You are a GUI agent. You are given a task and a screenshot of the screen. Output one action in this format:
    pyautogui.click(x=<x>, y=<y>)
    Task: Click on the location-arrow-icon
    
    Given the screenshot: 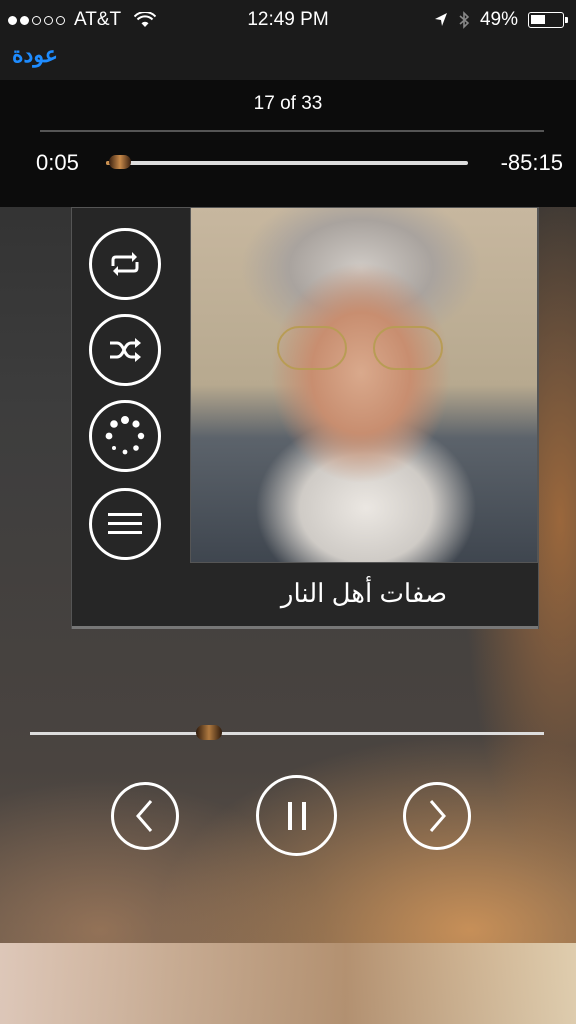 What is the action you would take?
    pyautogui.click(x=440, y=19)
    